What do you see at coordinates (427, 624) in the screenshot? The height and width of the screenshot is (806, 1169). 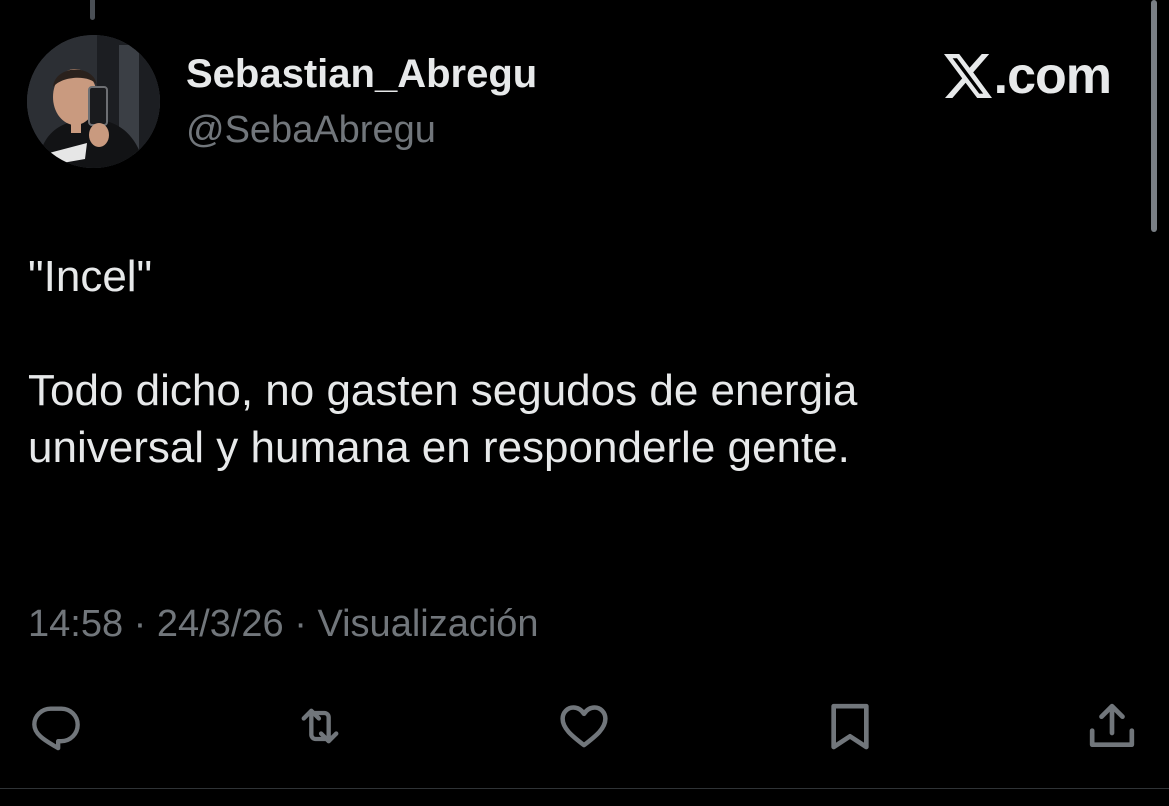 I see `views-label: Visualización` at bounding box center [427, 624].